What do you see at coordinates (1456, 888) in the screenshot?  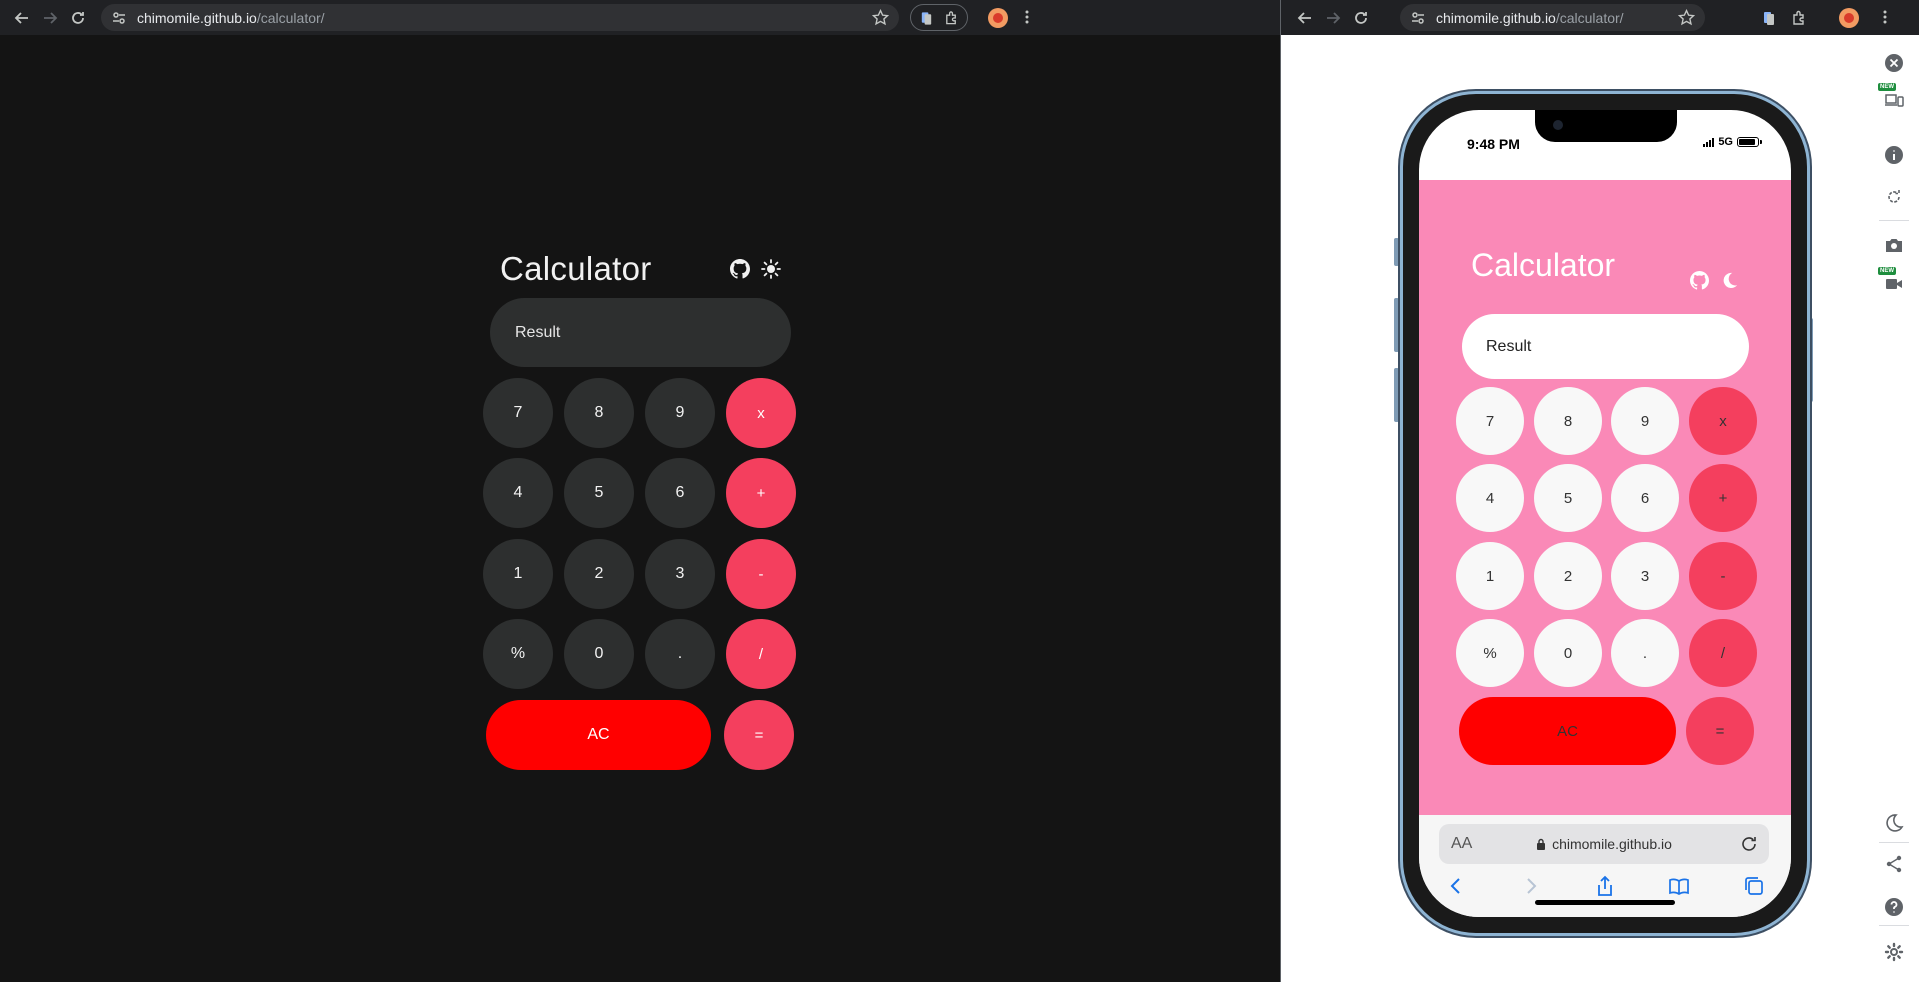 I see `safari-back-icon` at bounding box center [1456, 888].